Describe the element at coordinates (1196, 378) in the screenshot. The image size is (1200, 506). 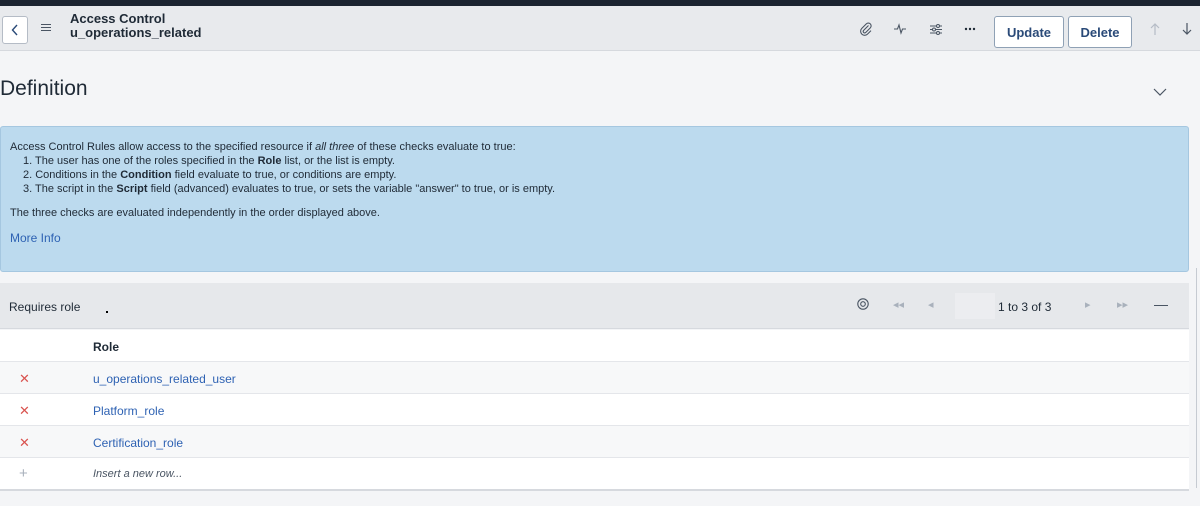
I see `scrollbar` at that location.